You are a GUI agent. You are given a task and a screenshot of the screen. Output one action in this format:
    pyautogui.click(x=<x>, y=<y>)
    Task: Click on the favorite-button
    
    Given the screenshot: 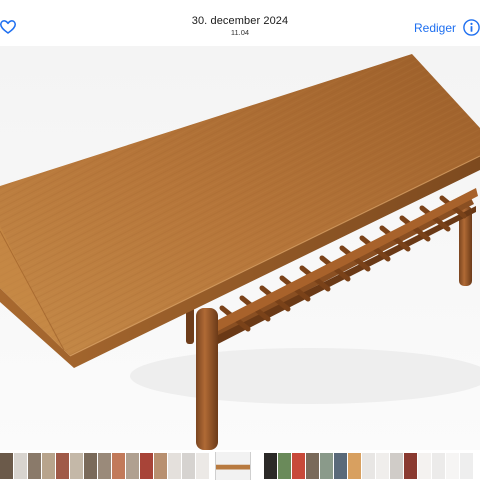 What is the action you would take?
    pyautogui.click(x=8, y=27)
    